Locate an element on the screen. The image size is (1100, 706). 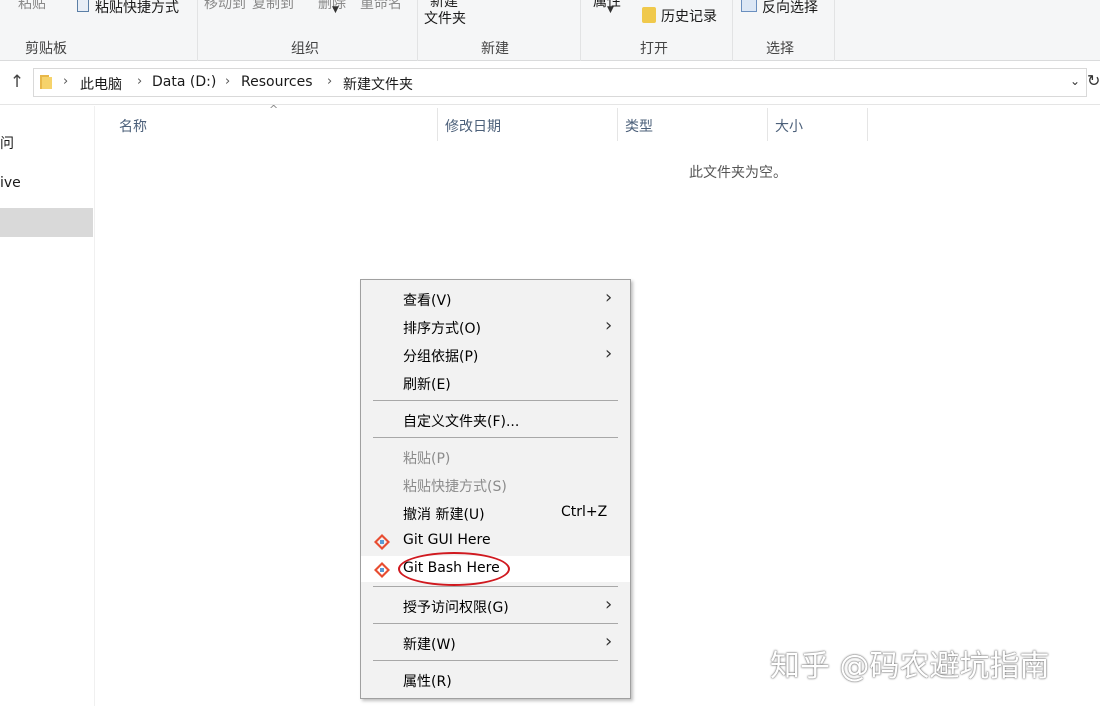
move-to-button: 移动到 is located at coordinates (225, 6).